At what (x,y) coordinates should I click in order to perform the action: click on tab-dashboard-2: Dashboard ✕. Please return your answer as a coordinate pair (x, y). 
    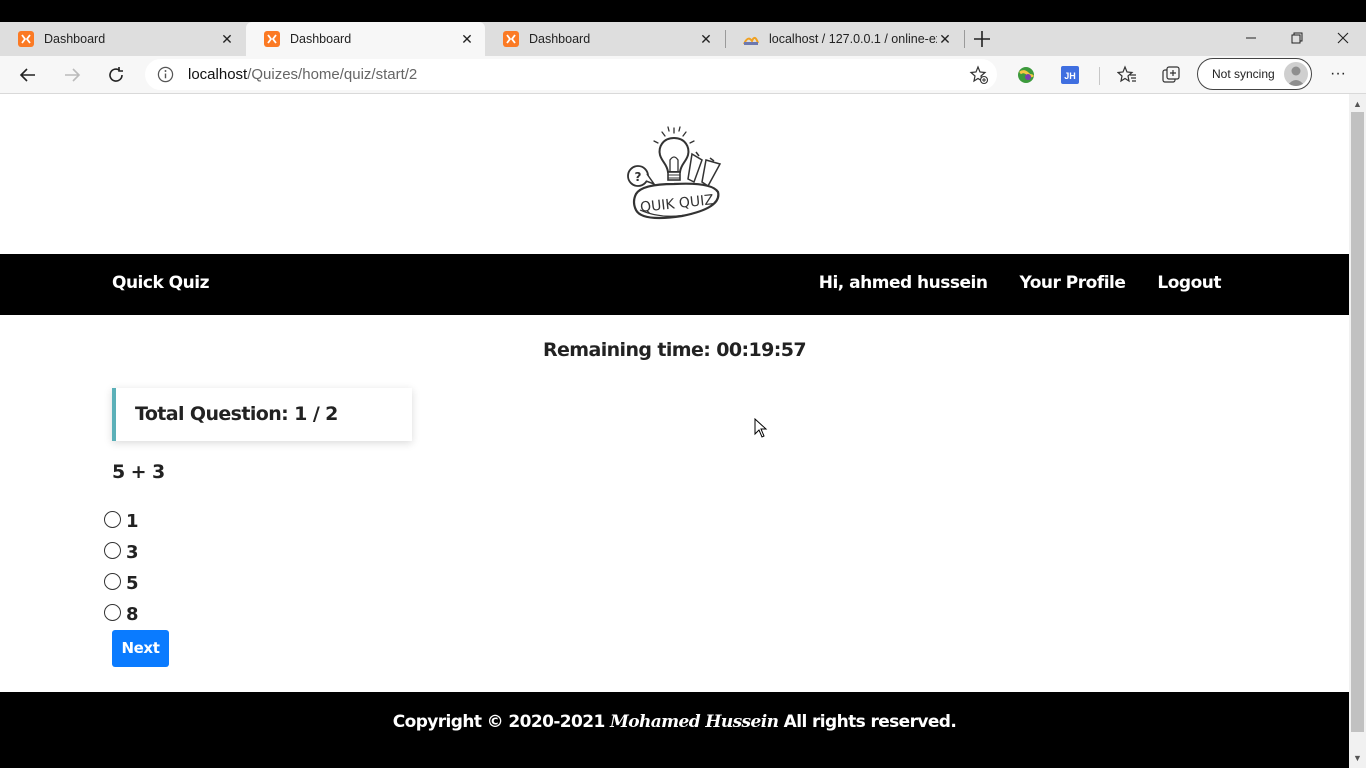
    Looking at the image, I should click on (365, 39).